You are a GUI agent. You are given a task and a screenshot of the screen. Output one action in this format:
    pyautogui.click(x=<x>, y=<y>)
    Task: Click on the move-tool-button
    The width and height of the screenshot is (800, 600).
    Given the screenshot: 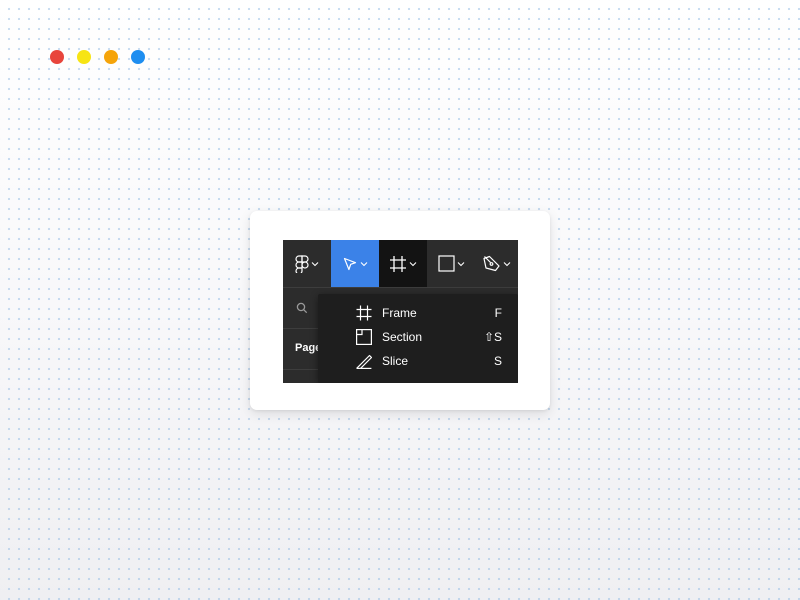 What is the action you would take?
    pyautogui.click(x=355, y=263)
    